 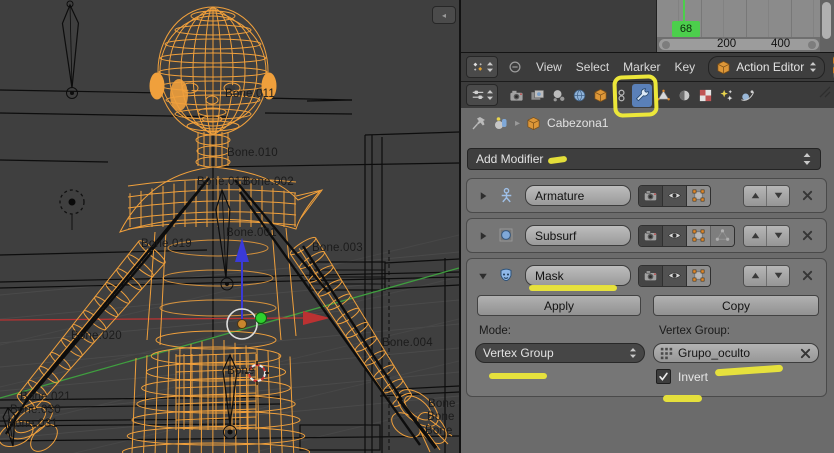 What do you see at coordinates (337, 248) in the screenshot?
I see `bone-label: Bone.003` at bounding box center [337, 248].